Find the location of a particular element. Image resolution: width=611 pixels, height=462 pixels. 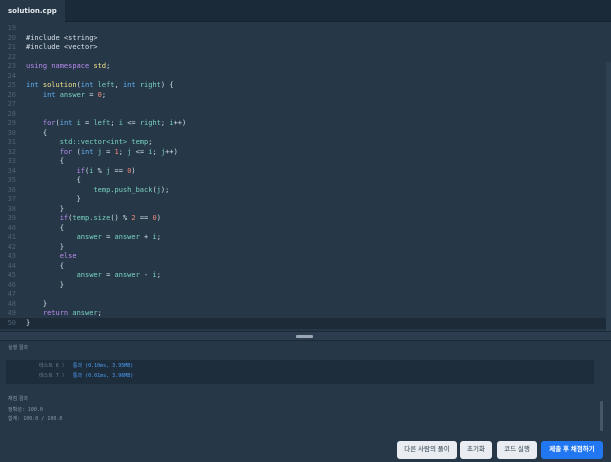

code-token: using namespace is located at coordinates (60, 66).